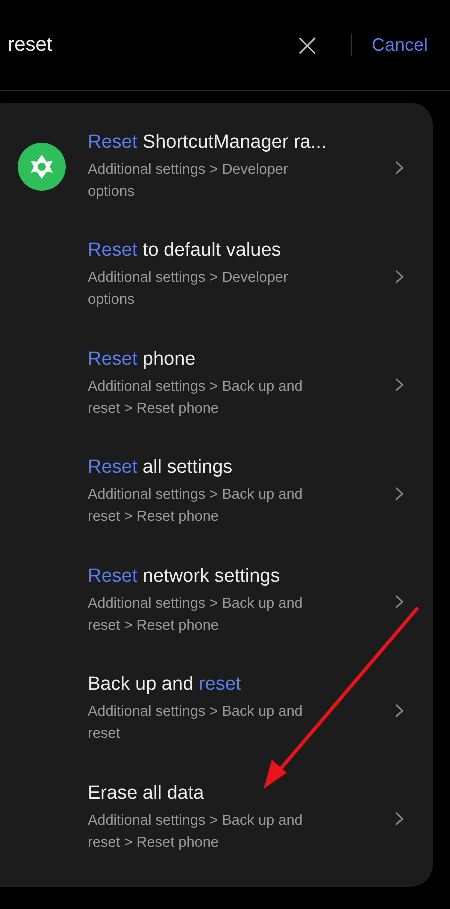  I want to click on result-item: Reset phone Additional settings > Back up and reset > Reset phone ›, so click(216, 384).